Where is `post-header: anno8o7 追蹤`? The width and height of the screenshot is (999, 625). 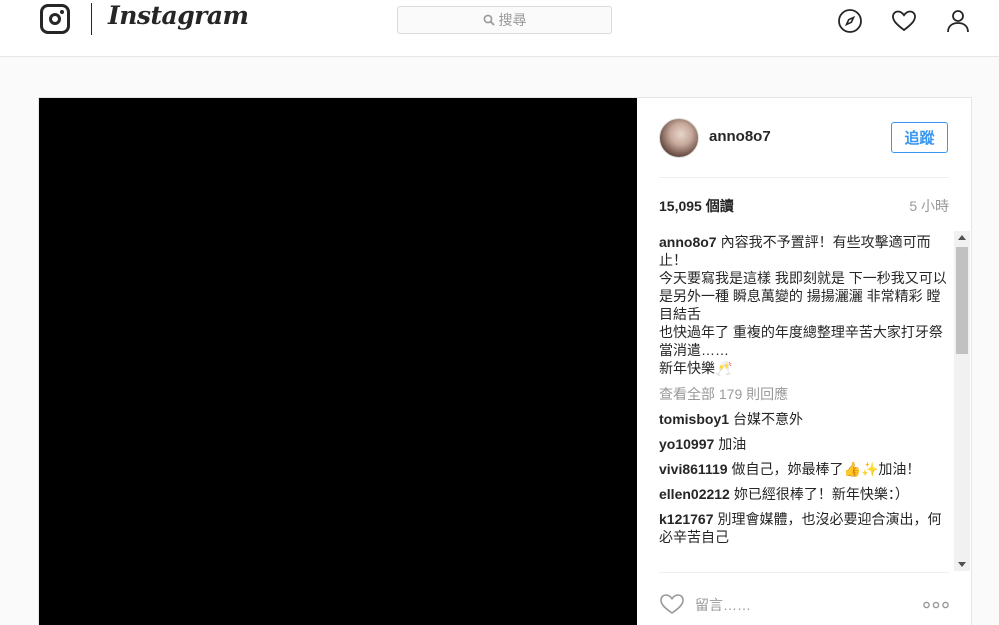 post-header: anno8o7 追蹤 is located at coordinates (804, 148).